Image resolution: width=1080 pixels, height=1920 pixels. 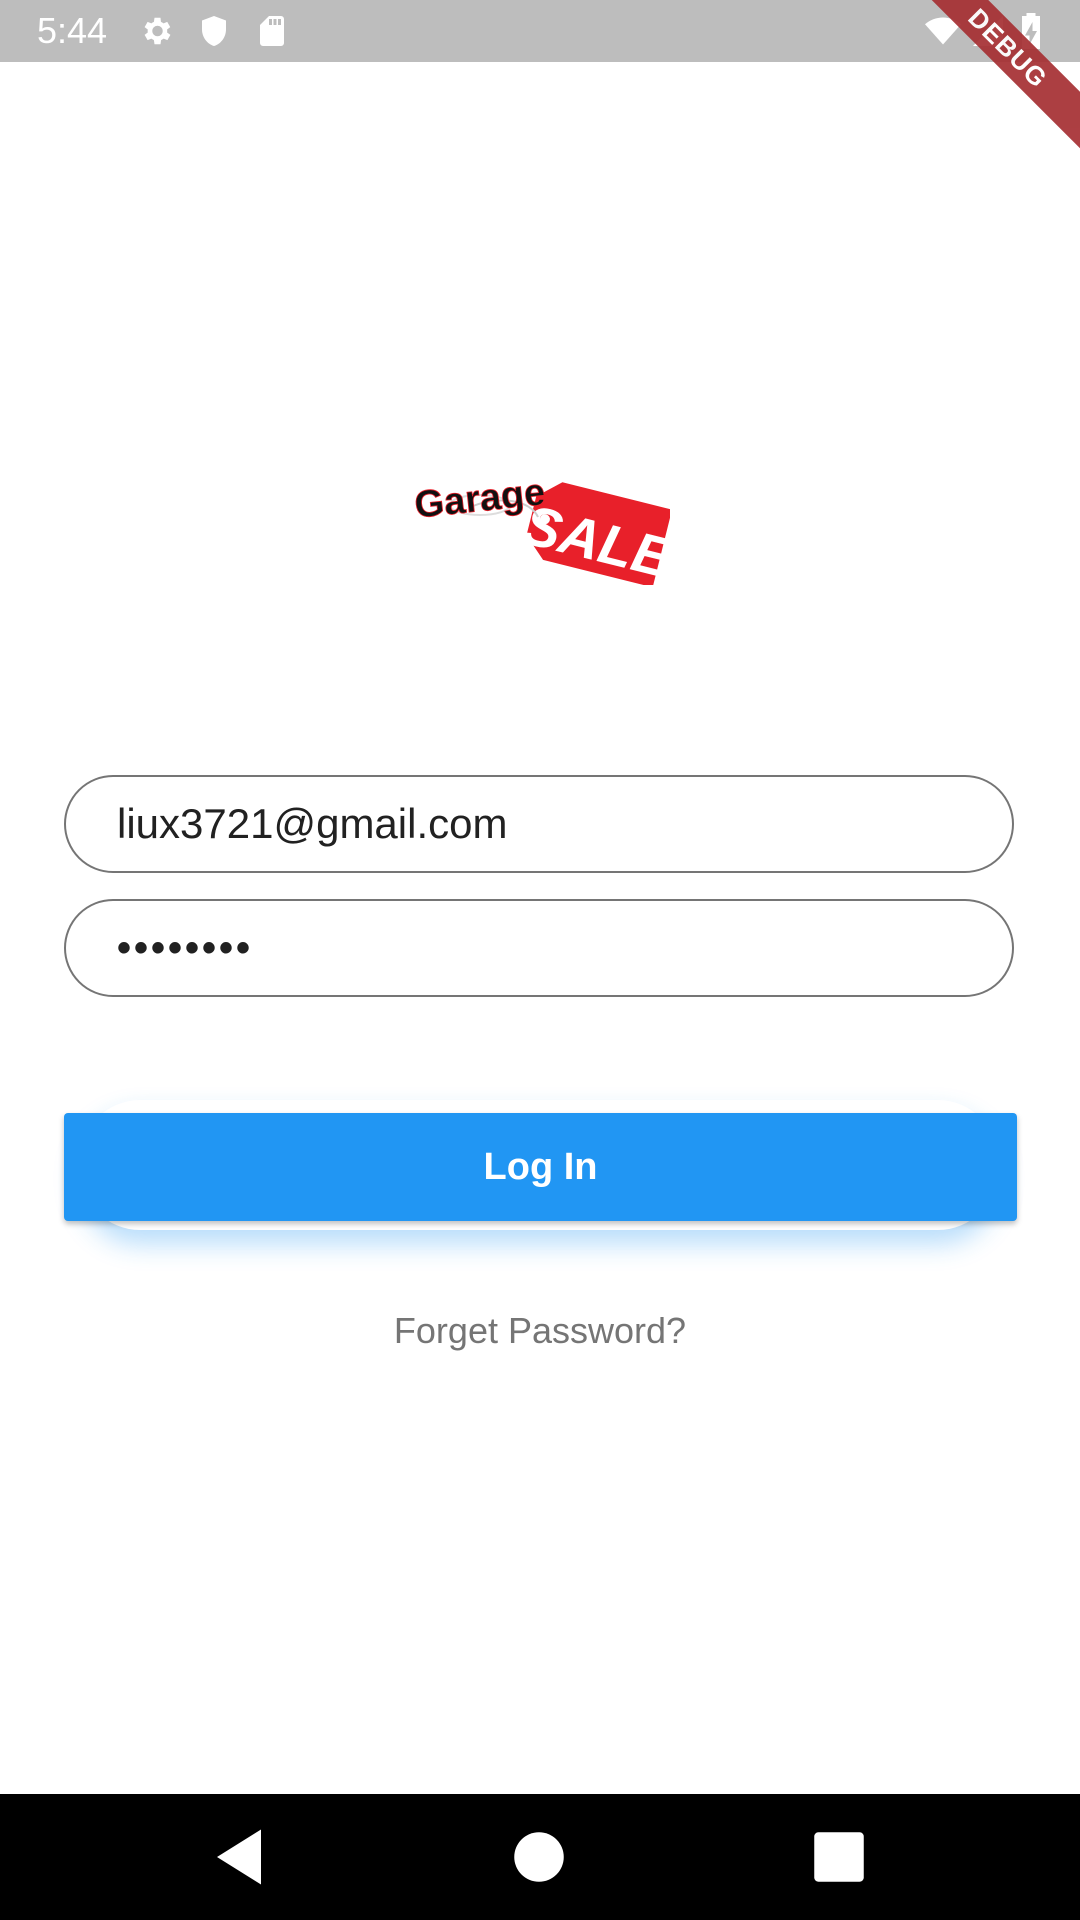 What do you see at coordinates (272, 31) in the screenshot?
I see `sd-card-icon` at bounding box center [272, 31].